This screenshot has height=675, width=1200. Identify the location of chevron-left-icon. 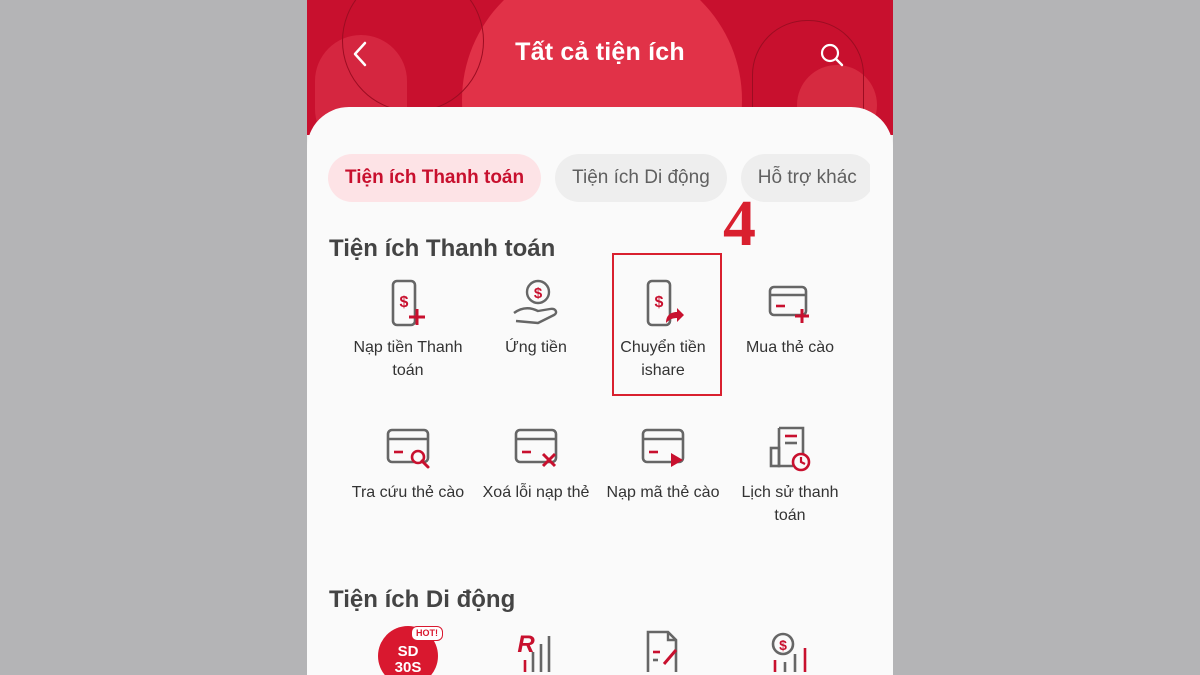
(360, 54).